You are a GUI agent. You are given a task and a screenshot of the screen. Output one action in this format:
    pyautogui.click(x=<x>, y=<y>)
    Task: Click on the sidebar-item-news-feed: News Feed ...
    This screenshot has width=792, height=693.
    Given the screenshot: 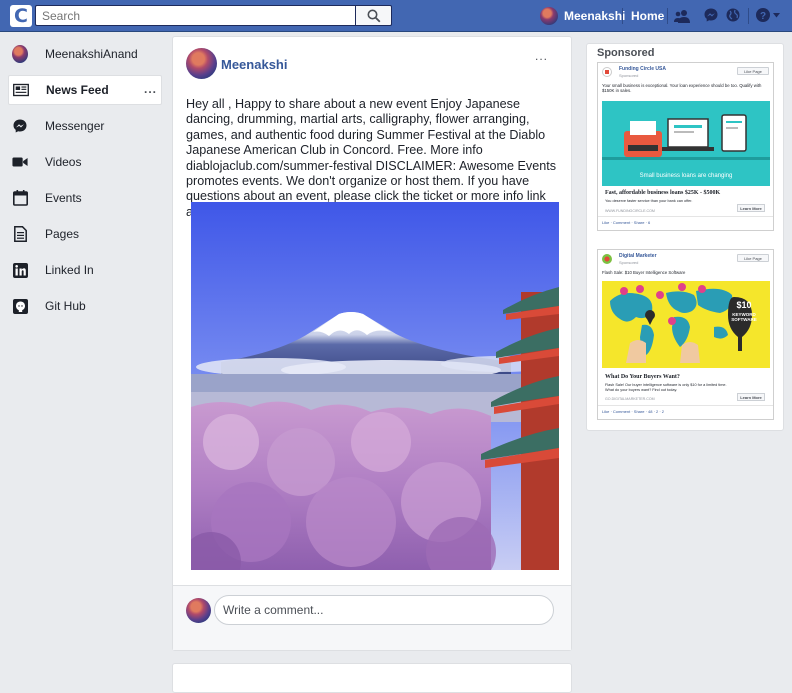 What is the action you would take?
    pyautogui.click(x=85, y=90)
    